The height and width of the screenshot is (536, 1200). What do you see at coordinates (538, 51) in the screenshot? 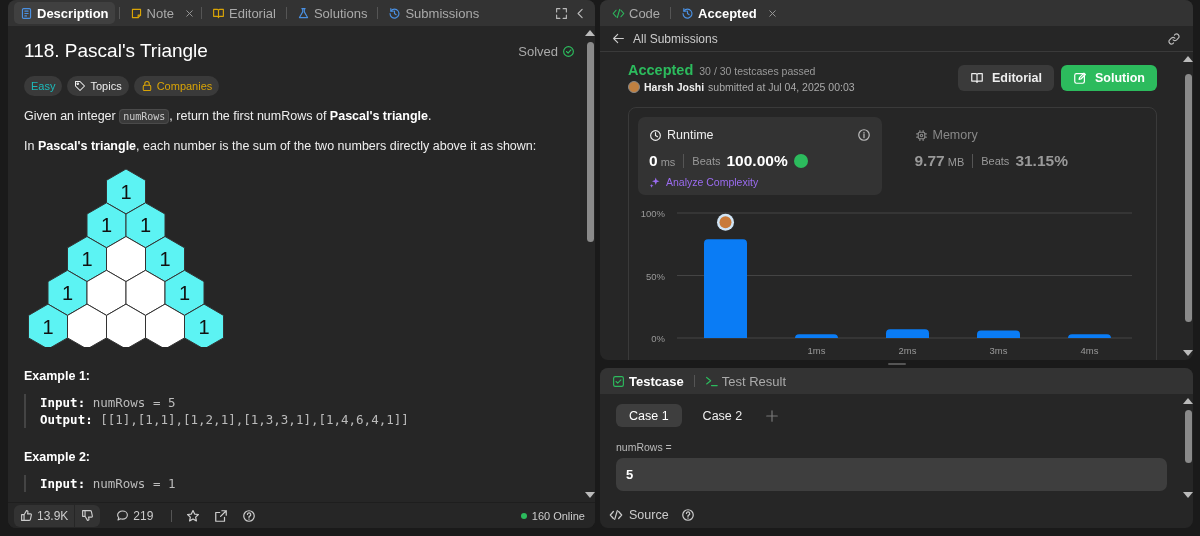
I see `solved-status: Solved` at bounding box center [538, 51].